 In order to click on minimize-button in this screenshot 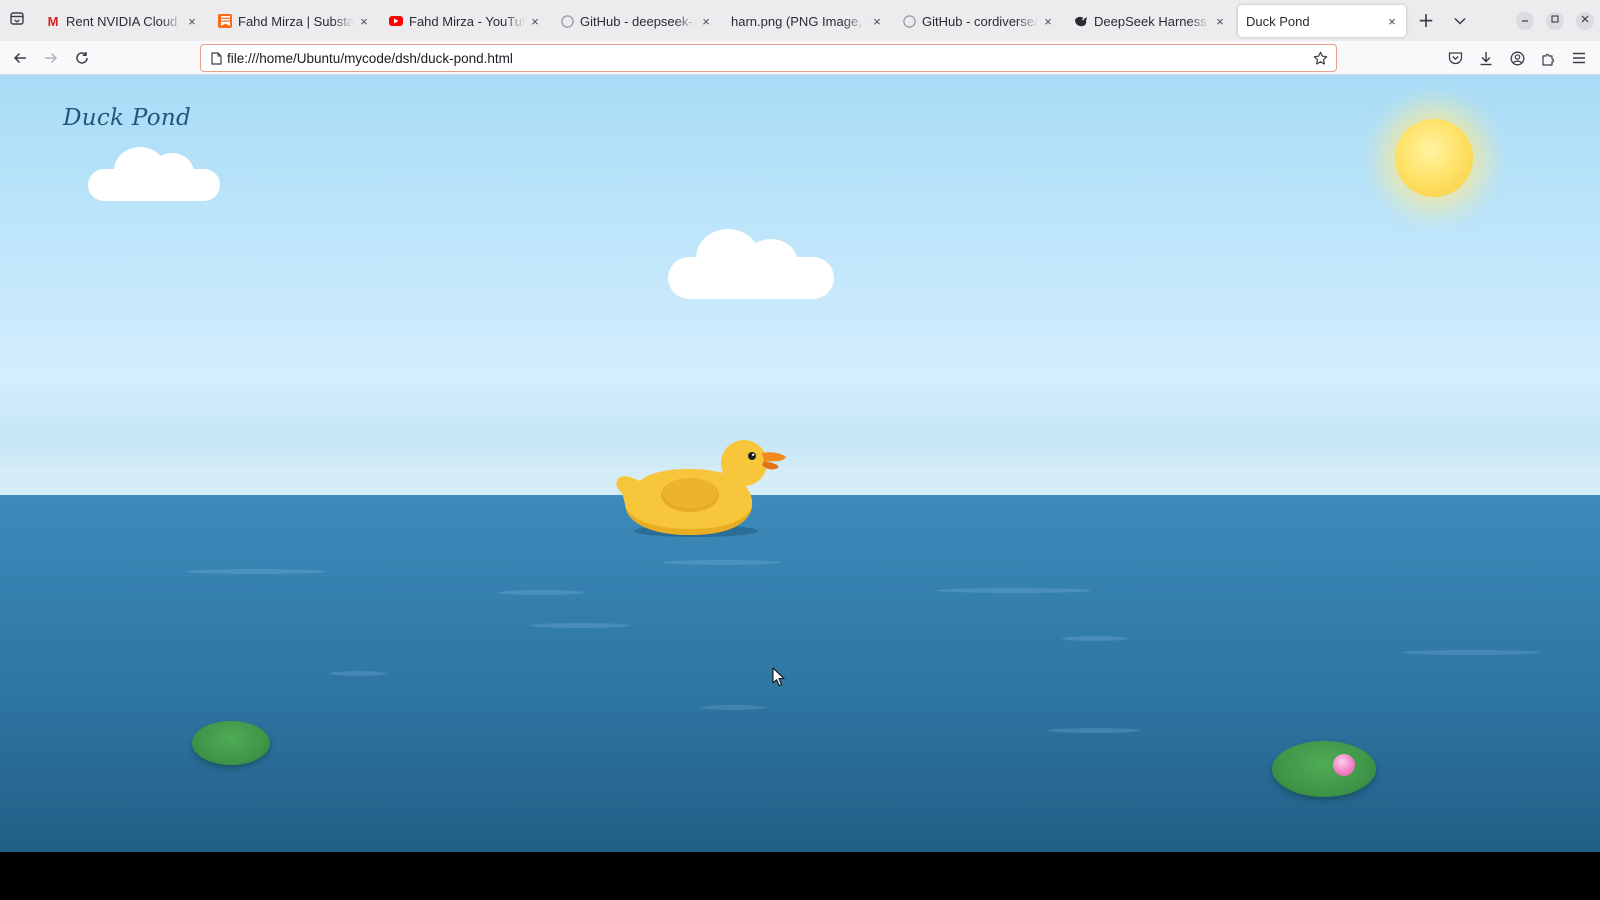, I will do `click(1525, 21)`.